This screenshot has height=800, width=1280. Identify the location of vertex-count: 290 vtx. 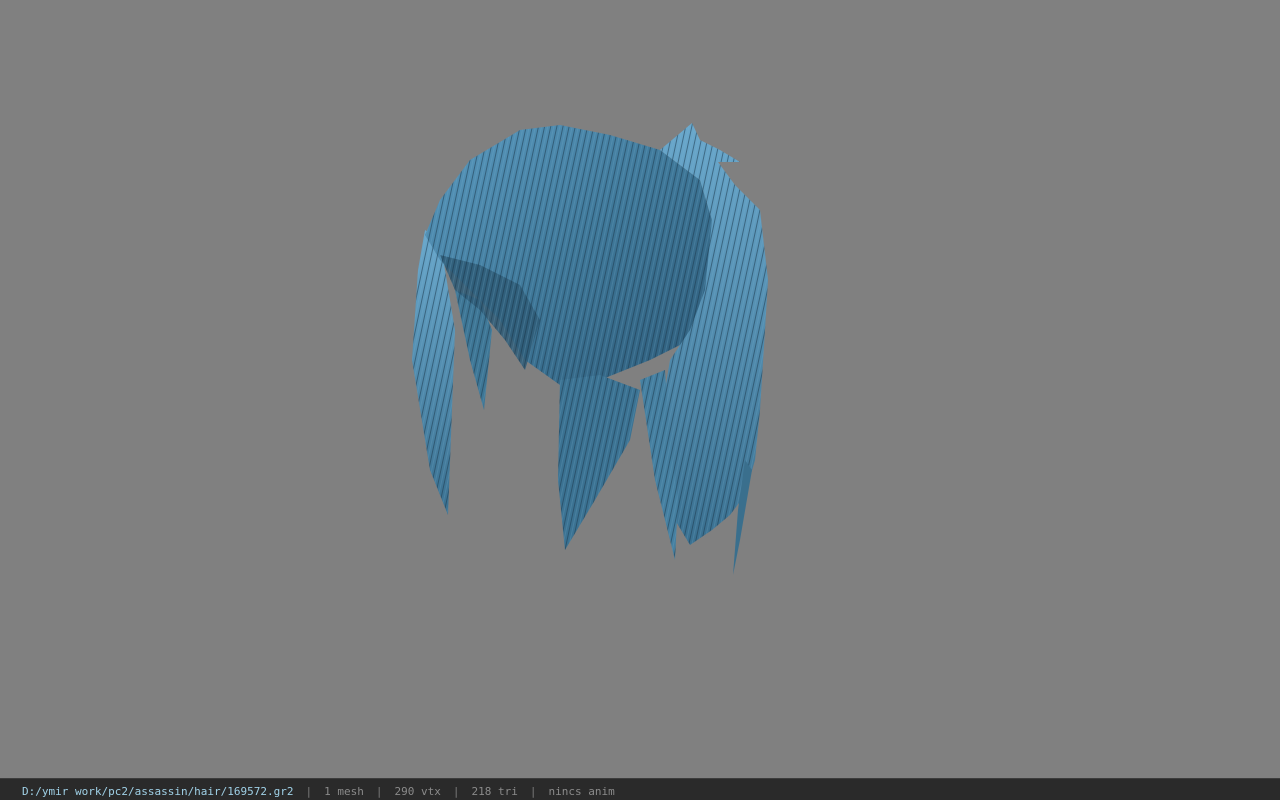
(417, 791).